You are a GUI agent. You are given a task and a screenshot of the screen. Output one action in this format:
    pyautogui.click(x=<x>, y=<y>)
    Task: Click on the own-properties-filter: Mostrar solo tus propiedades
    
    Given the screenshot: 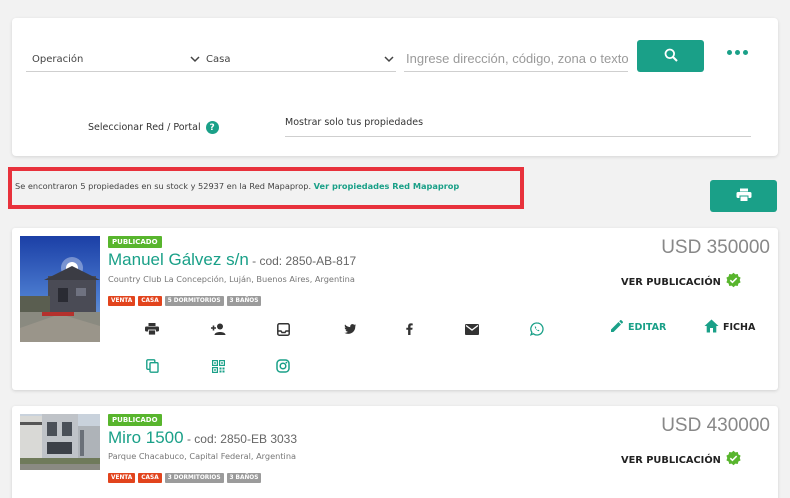 What is the action you would take?
    pyautogui.click(x=518, y=127)
    